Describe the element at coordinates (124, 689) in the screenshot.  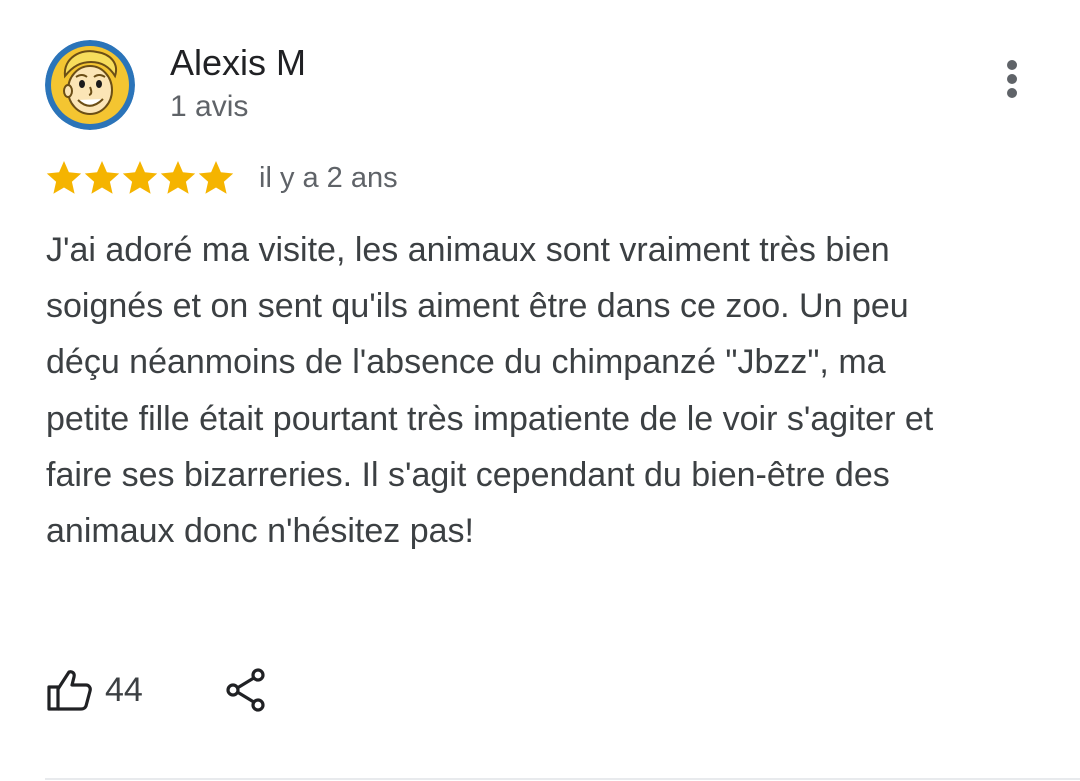
I see `like-count: 44` at that location.